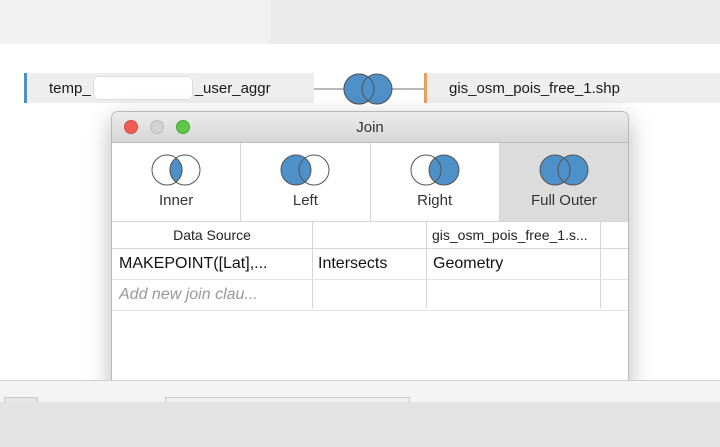 This screenshot has height=447, width=720. I want to click on left-join-option: Left, so click(306, 182).